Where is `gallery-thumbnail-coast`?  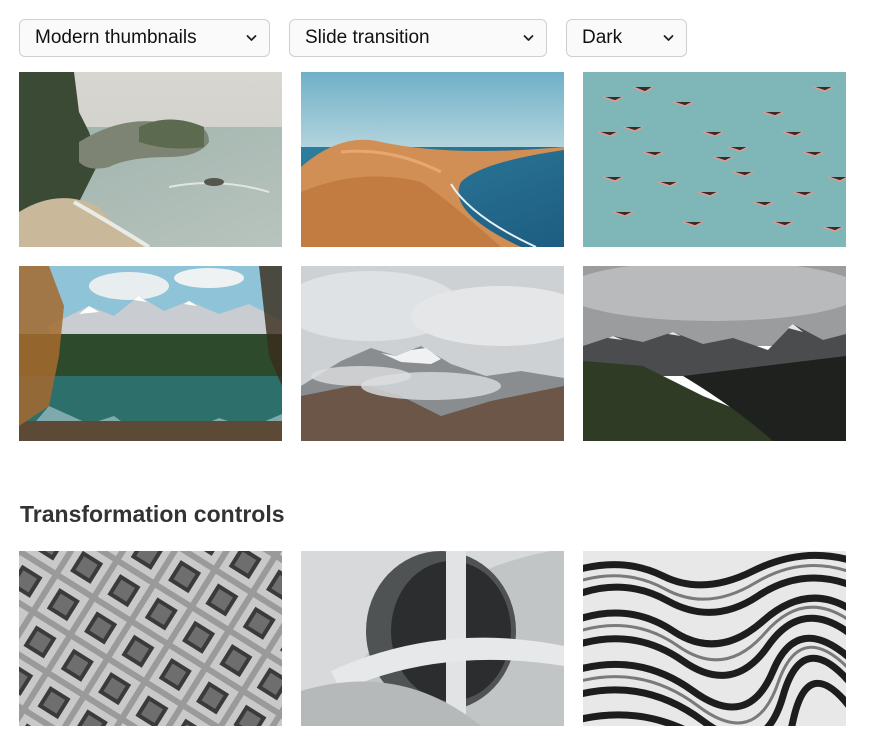
gallery-thumbnail-coast is located at coordinates (150, 159).